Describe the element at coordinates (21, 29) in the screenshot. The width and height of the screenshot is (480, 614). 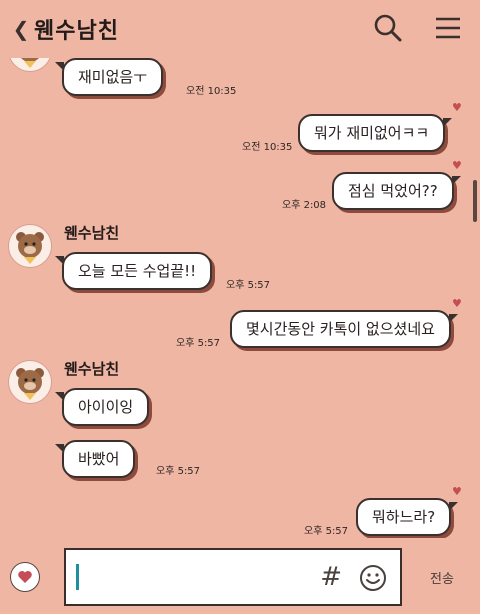
I see `chevron-left-icon: ❮` at that location.